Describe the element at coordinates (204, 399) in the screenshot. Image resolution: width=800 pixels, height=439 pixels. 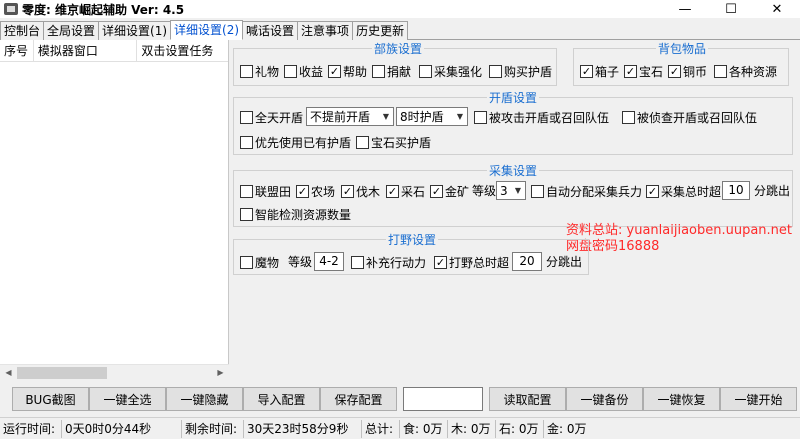
I see `hide-all-button: 一键隐藏` at that location.